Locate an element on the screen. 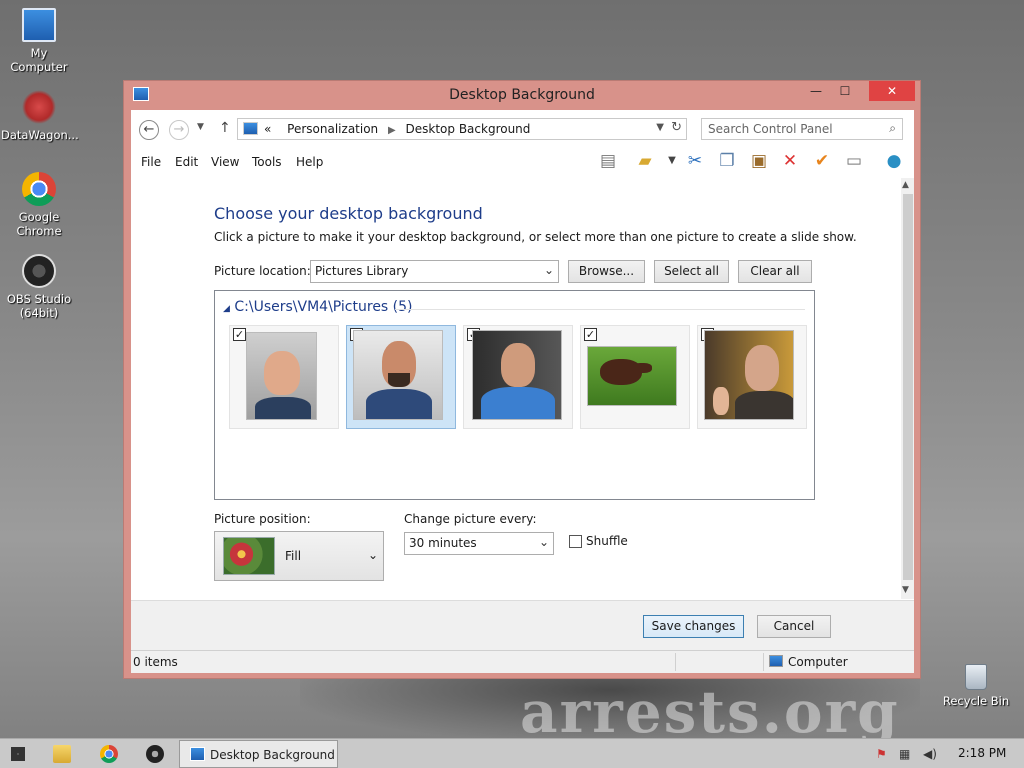 Image resolution: width=1024 pixels, height=768 pixels. menu-tools: Tools is located at coordinates (267, 162).